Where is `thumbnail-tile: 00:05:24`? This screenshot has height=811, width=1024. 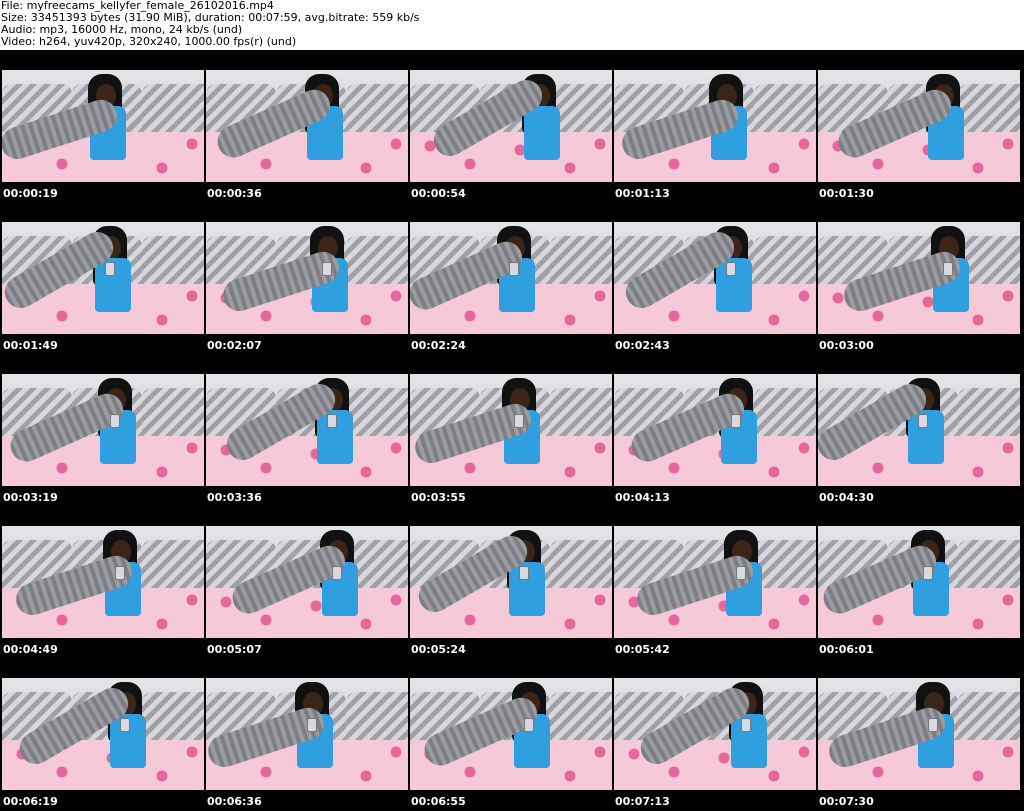
thumbnail-tile: 00:05:24 is located at coordinates (510, 582).